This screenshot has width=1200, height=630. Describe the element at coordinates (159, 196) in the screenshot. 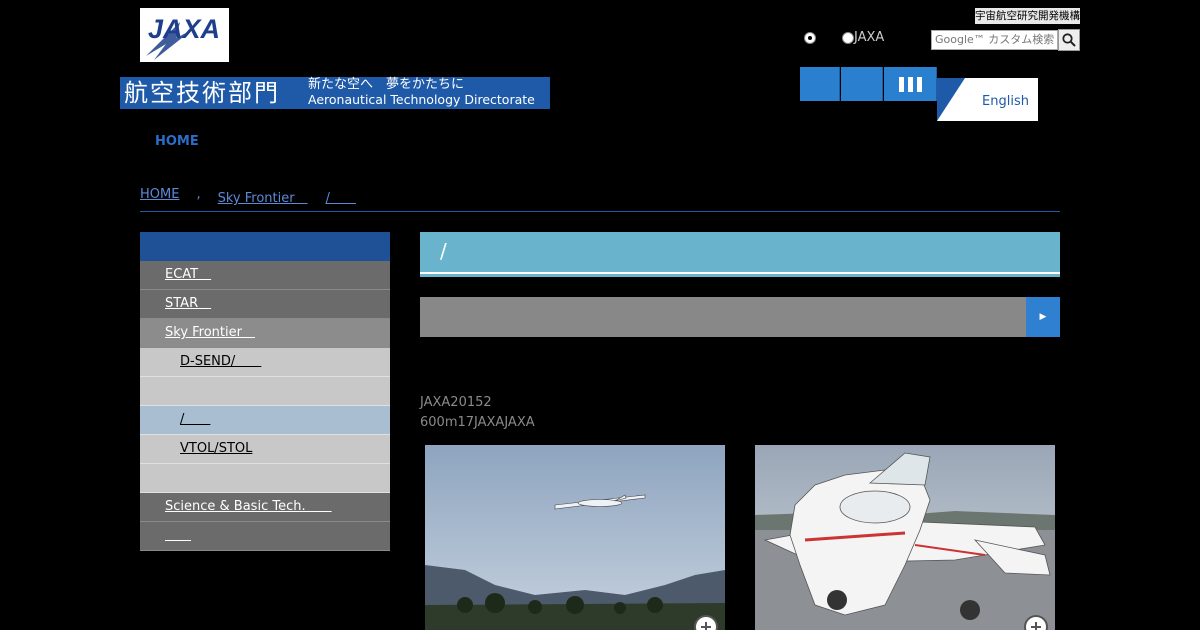

I see `breadcrumb-home: HOME` at that location.